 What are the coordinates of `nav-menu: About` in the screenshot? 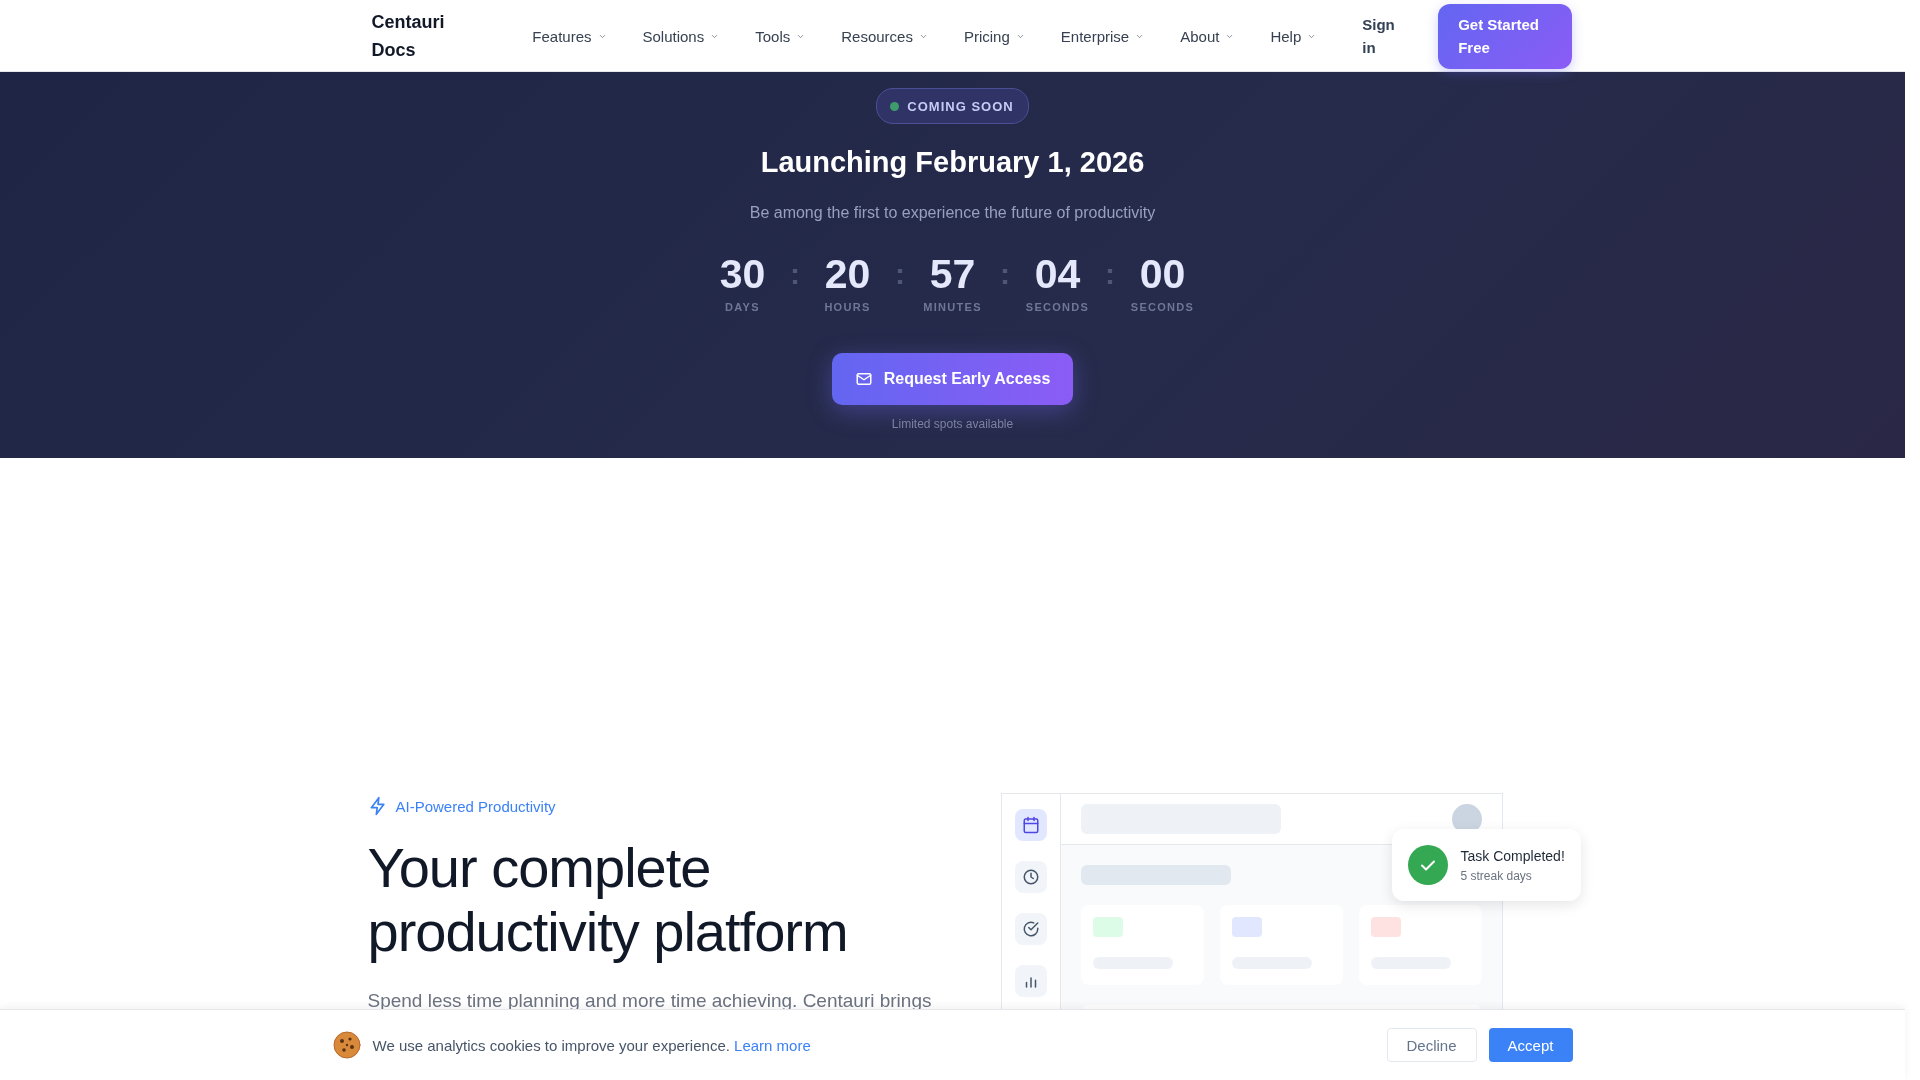 It's located at (1207, 36).